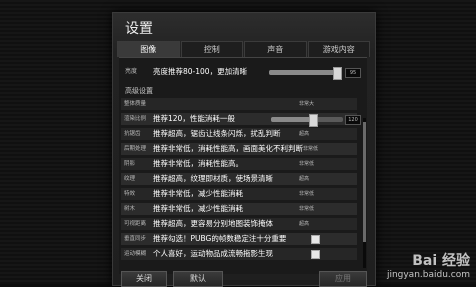 The image size is (476, 287). I want to click on setting-effects: 特效 推荐非常低，减少性能消耗 非常低, so click(239, 194).